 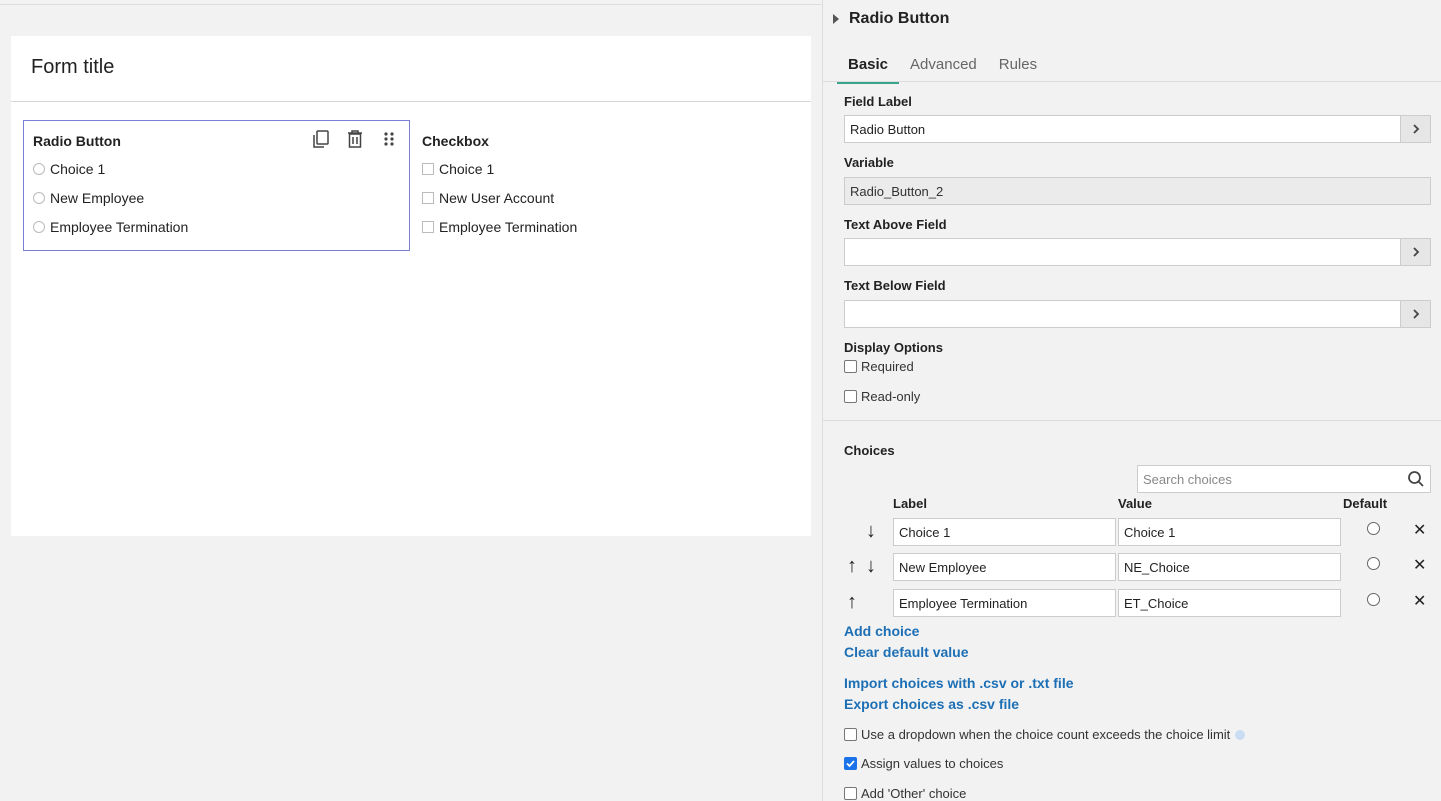 What do you see at coordinates (931, 704) in the screenshot?
I see `export-choices-link: Export choices as .csv file` at bounding box center [931, 704].